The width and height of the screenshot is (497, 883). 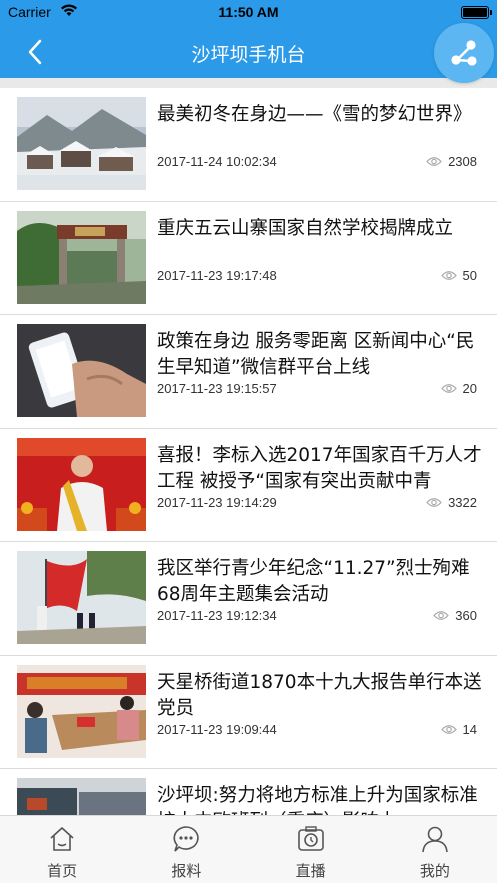 I want to click on news-title: 政策在身边 服务零距离 区新闻中心“民生早知道”微信群平台上线, so click(x=316, y=354).